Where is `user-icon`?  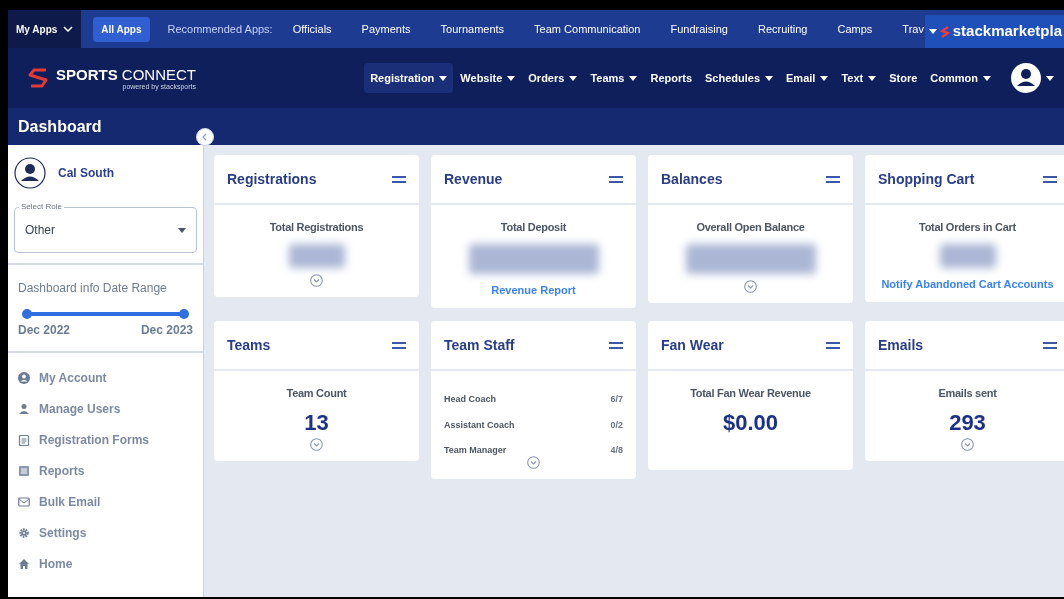 user-icon is located at coordinates (24, 408).